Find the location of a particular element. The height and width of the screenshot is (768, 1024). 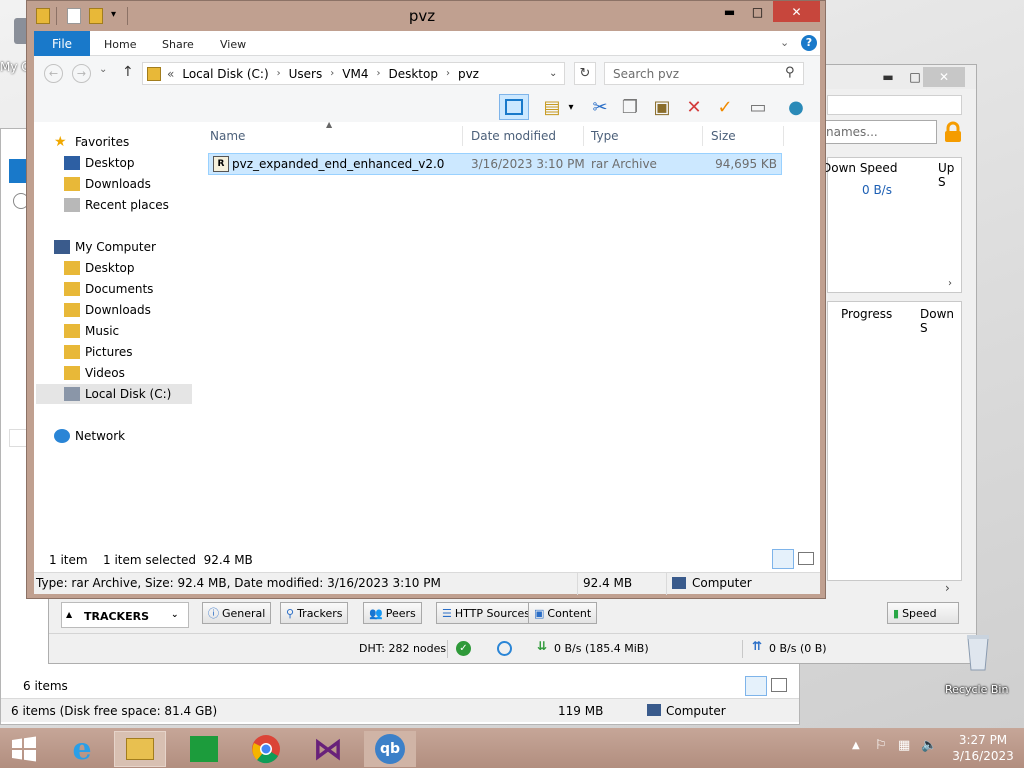

back-button: ← is located at coordinates (53, 73).